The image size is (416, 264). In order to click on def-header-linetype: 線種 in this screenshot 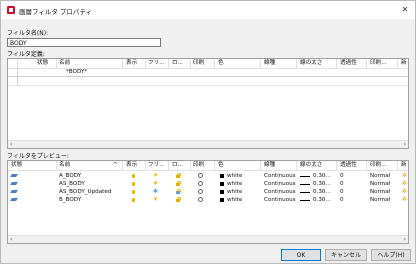, I will do `click(269, 63)`.